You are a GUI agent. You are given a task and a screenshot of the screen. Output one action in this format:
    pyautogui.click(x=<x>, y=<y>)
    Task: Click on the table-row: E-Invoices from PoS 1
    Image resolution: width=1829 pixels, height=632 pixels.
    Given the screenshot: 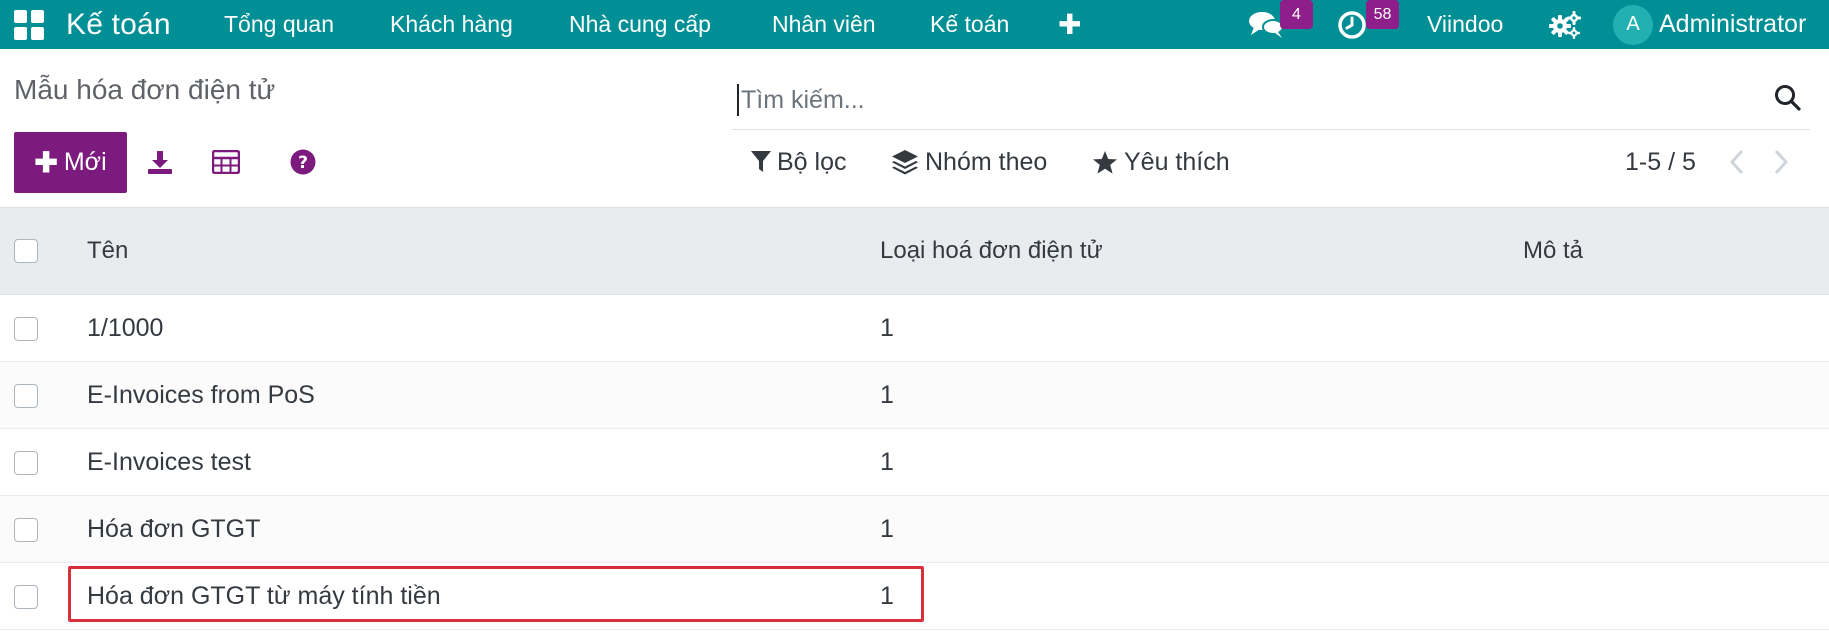 What is the action you would take?
    pyautogui.click(x=914, y=395)
    